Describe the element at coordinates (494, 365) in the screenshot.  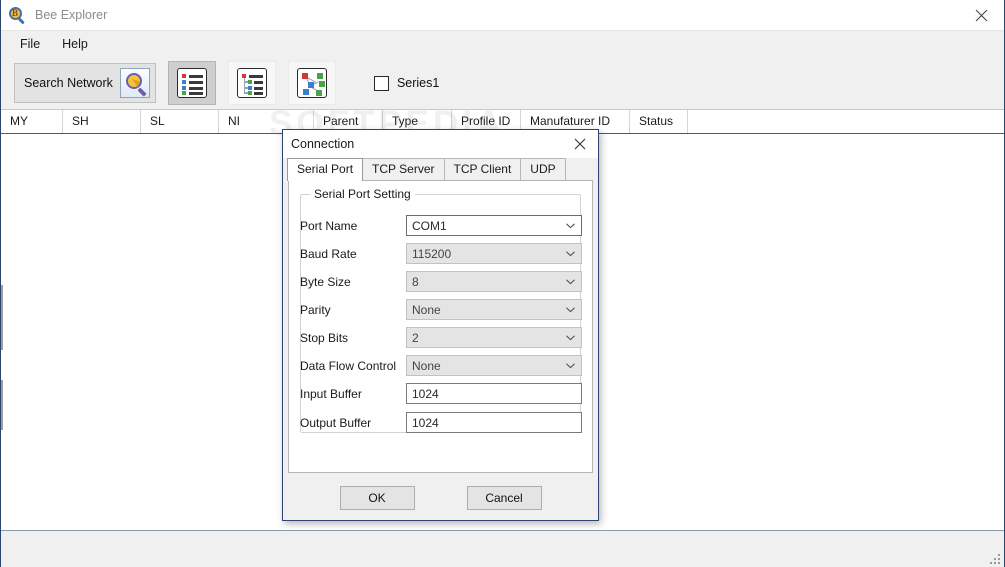
I see `combobox-data-flow-control: None` at that location.